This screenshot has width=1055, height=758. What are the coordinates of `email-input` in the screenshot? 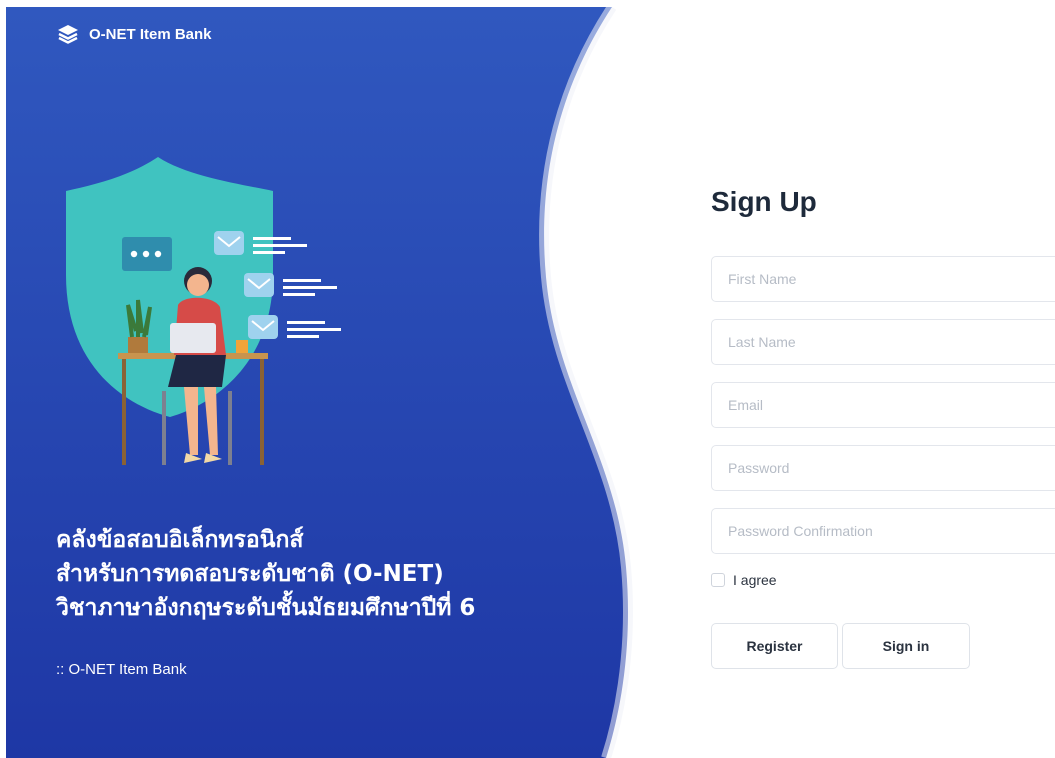 It's located at (883, 405).